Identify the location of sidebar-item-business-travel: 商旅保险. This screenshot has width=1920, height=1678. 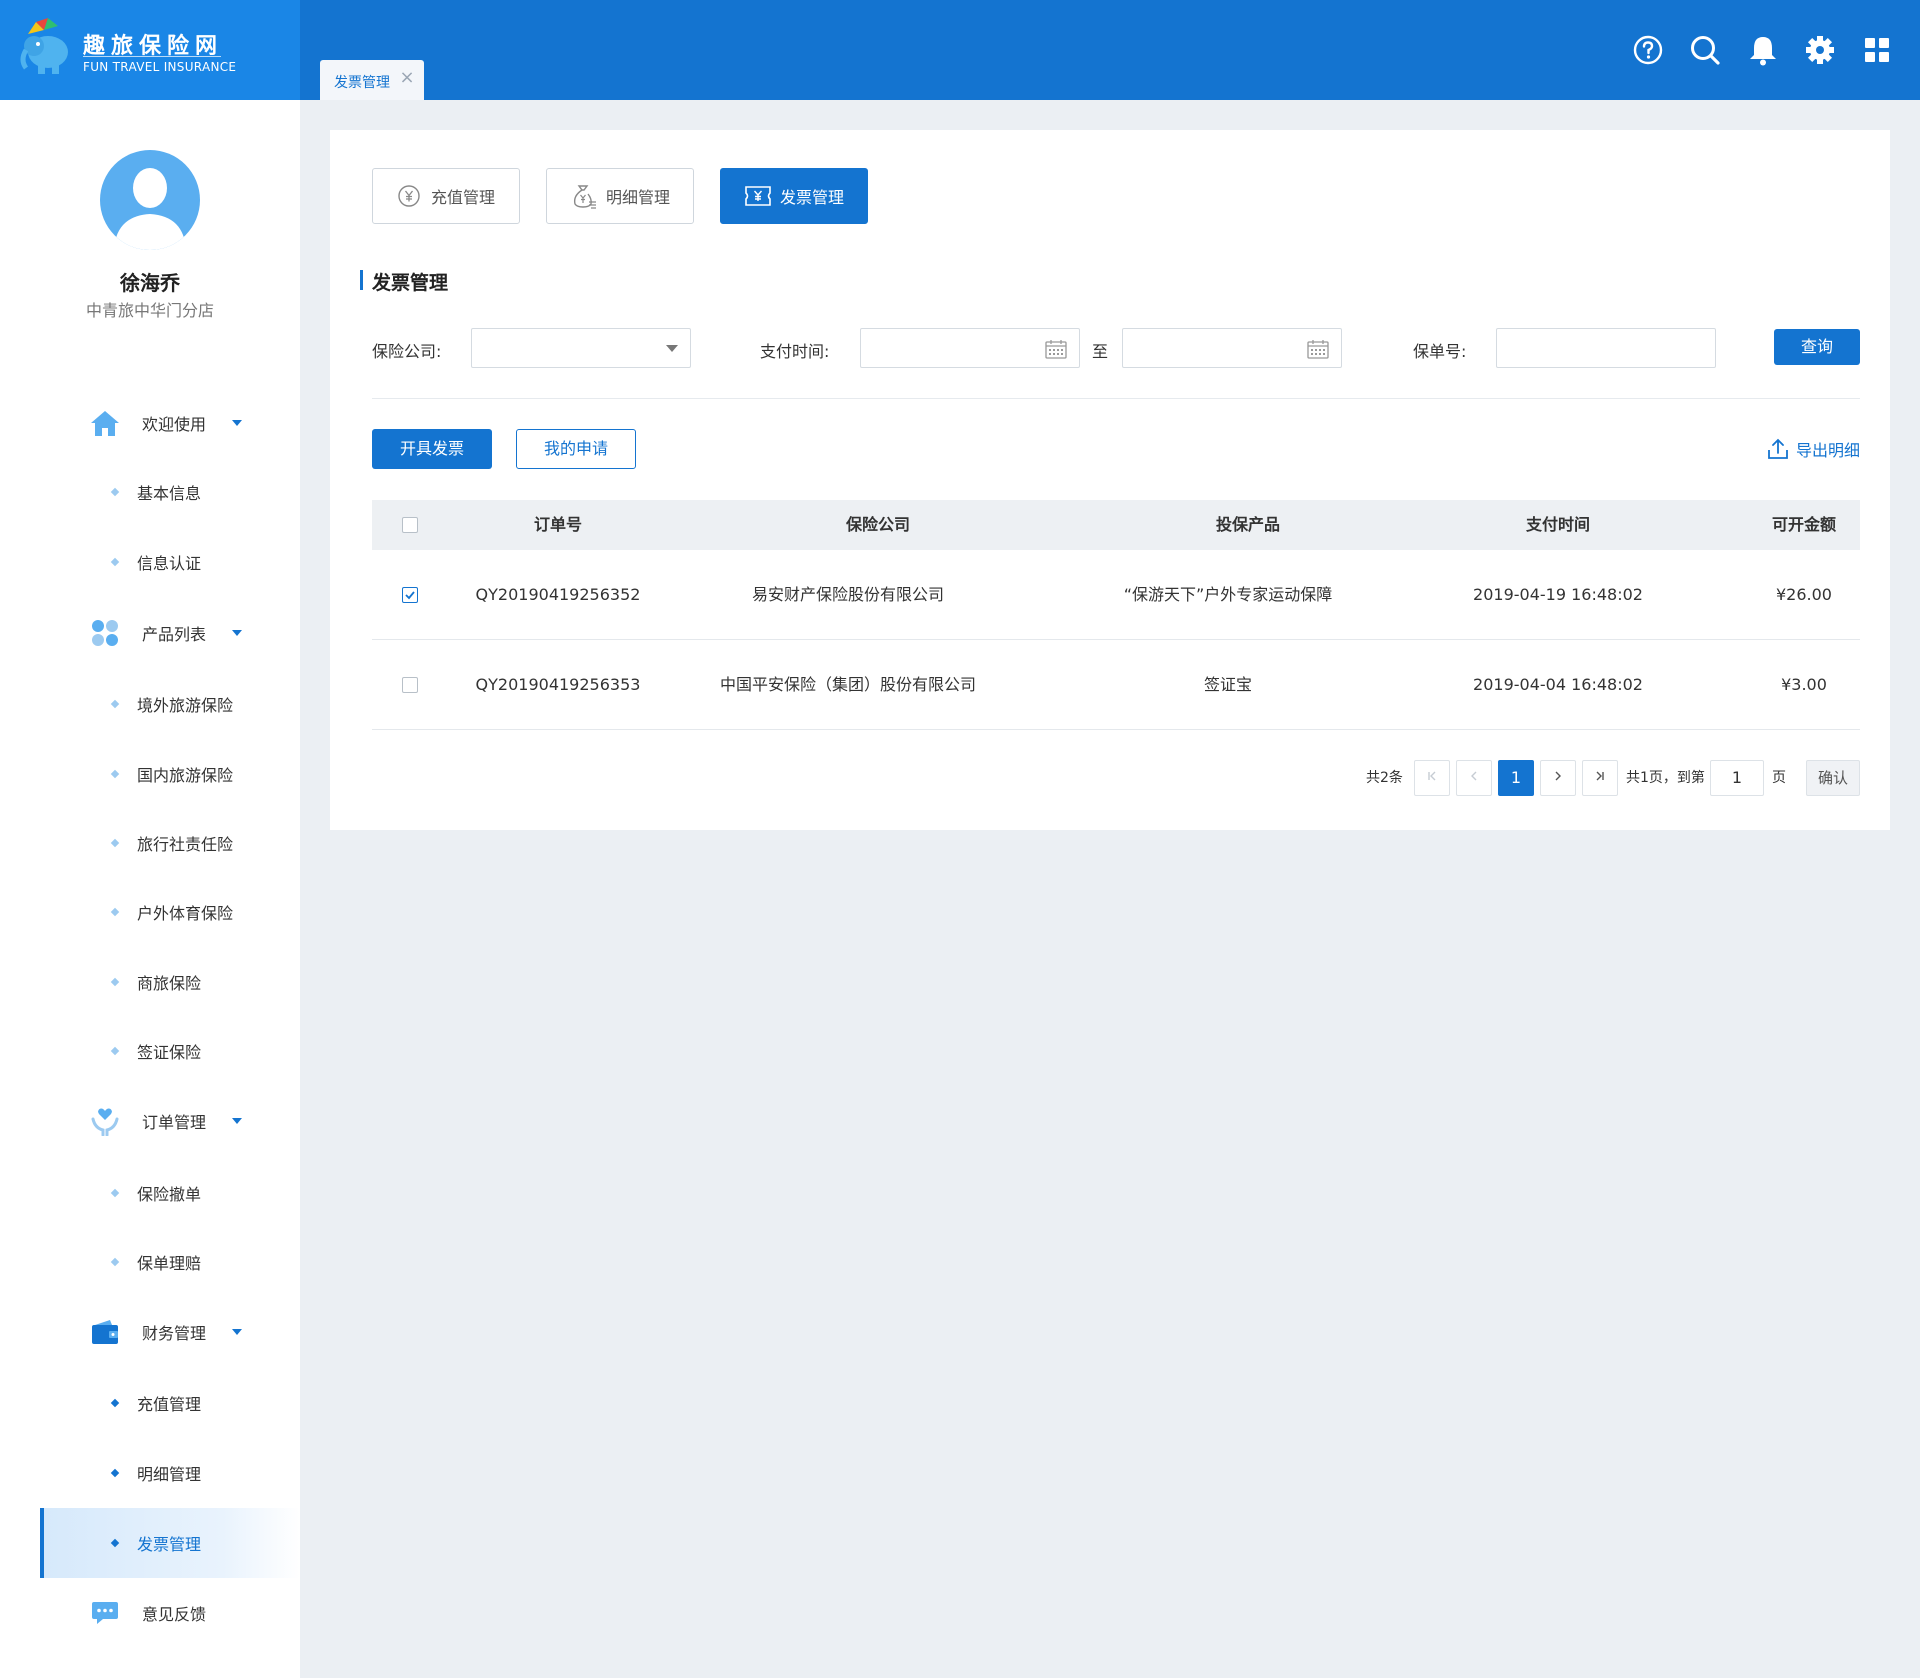
(170, 982).